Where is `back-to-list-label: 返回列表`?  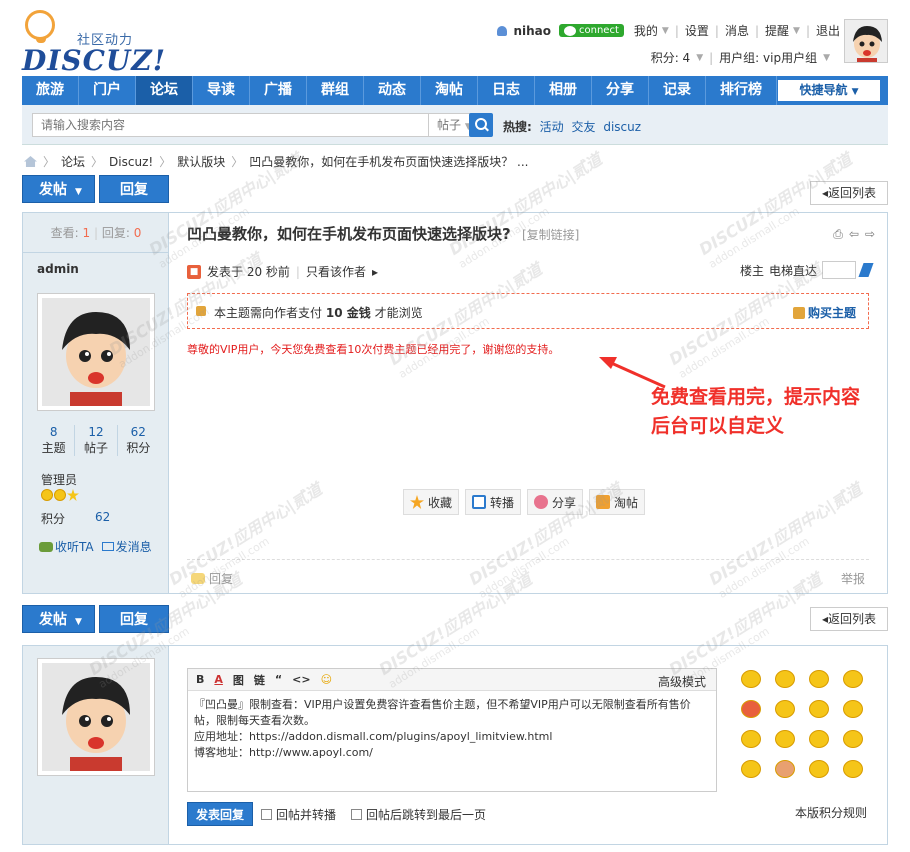
back-to-list-label: 返回列表 is located at coordinates (852, 619).